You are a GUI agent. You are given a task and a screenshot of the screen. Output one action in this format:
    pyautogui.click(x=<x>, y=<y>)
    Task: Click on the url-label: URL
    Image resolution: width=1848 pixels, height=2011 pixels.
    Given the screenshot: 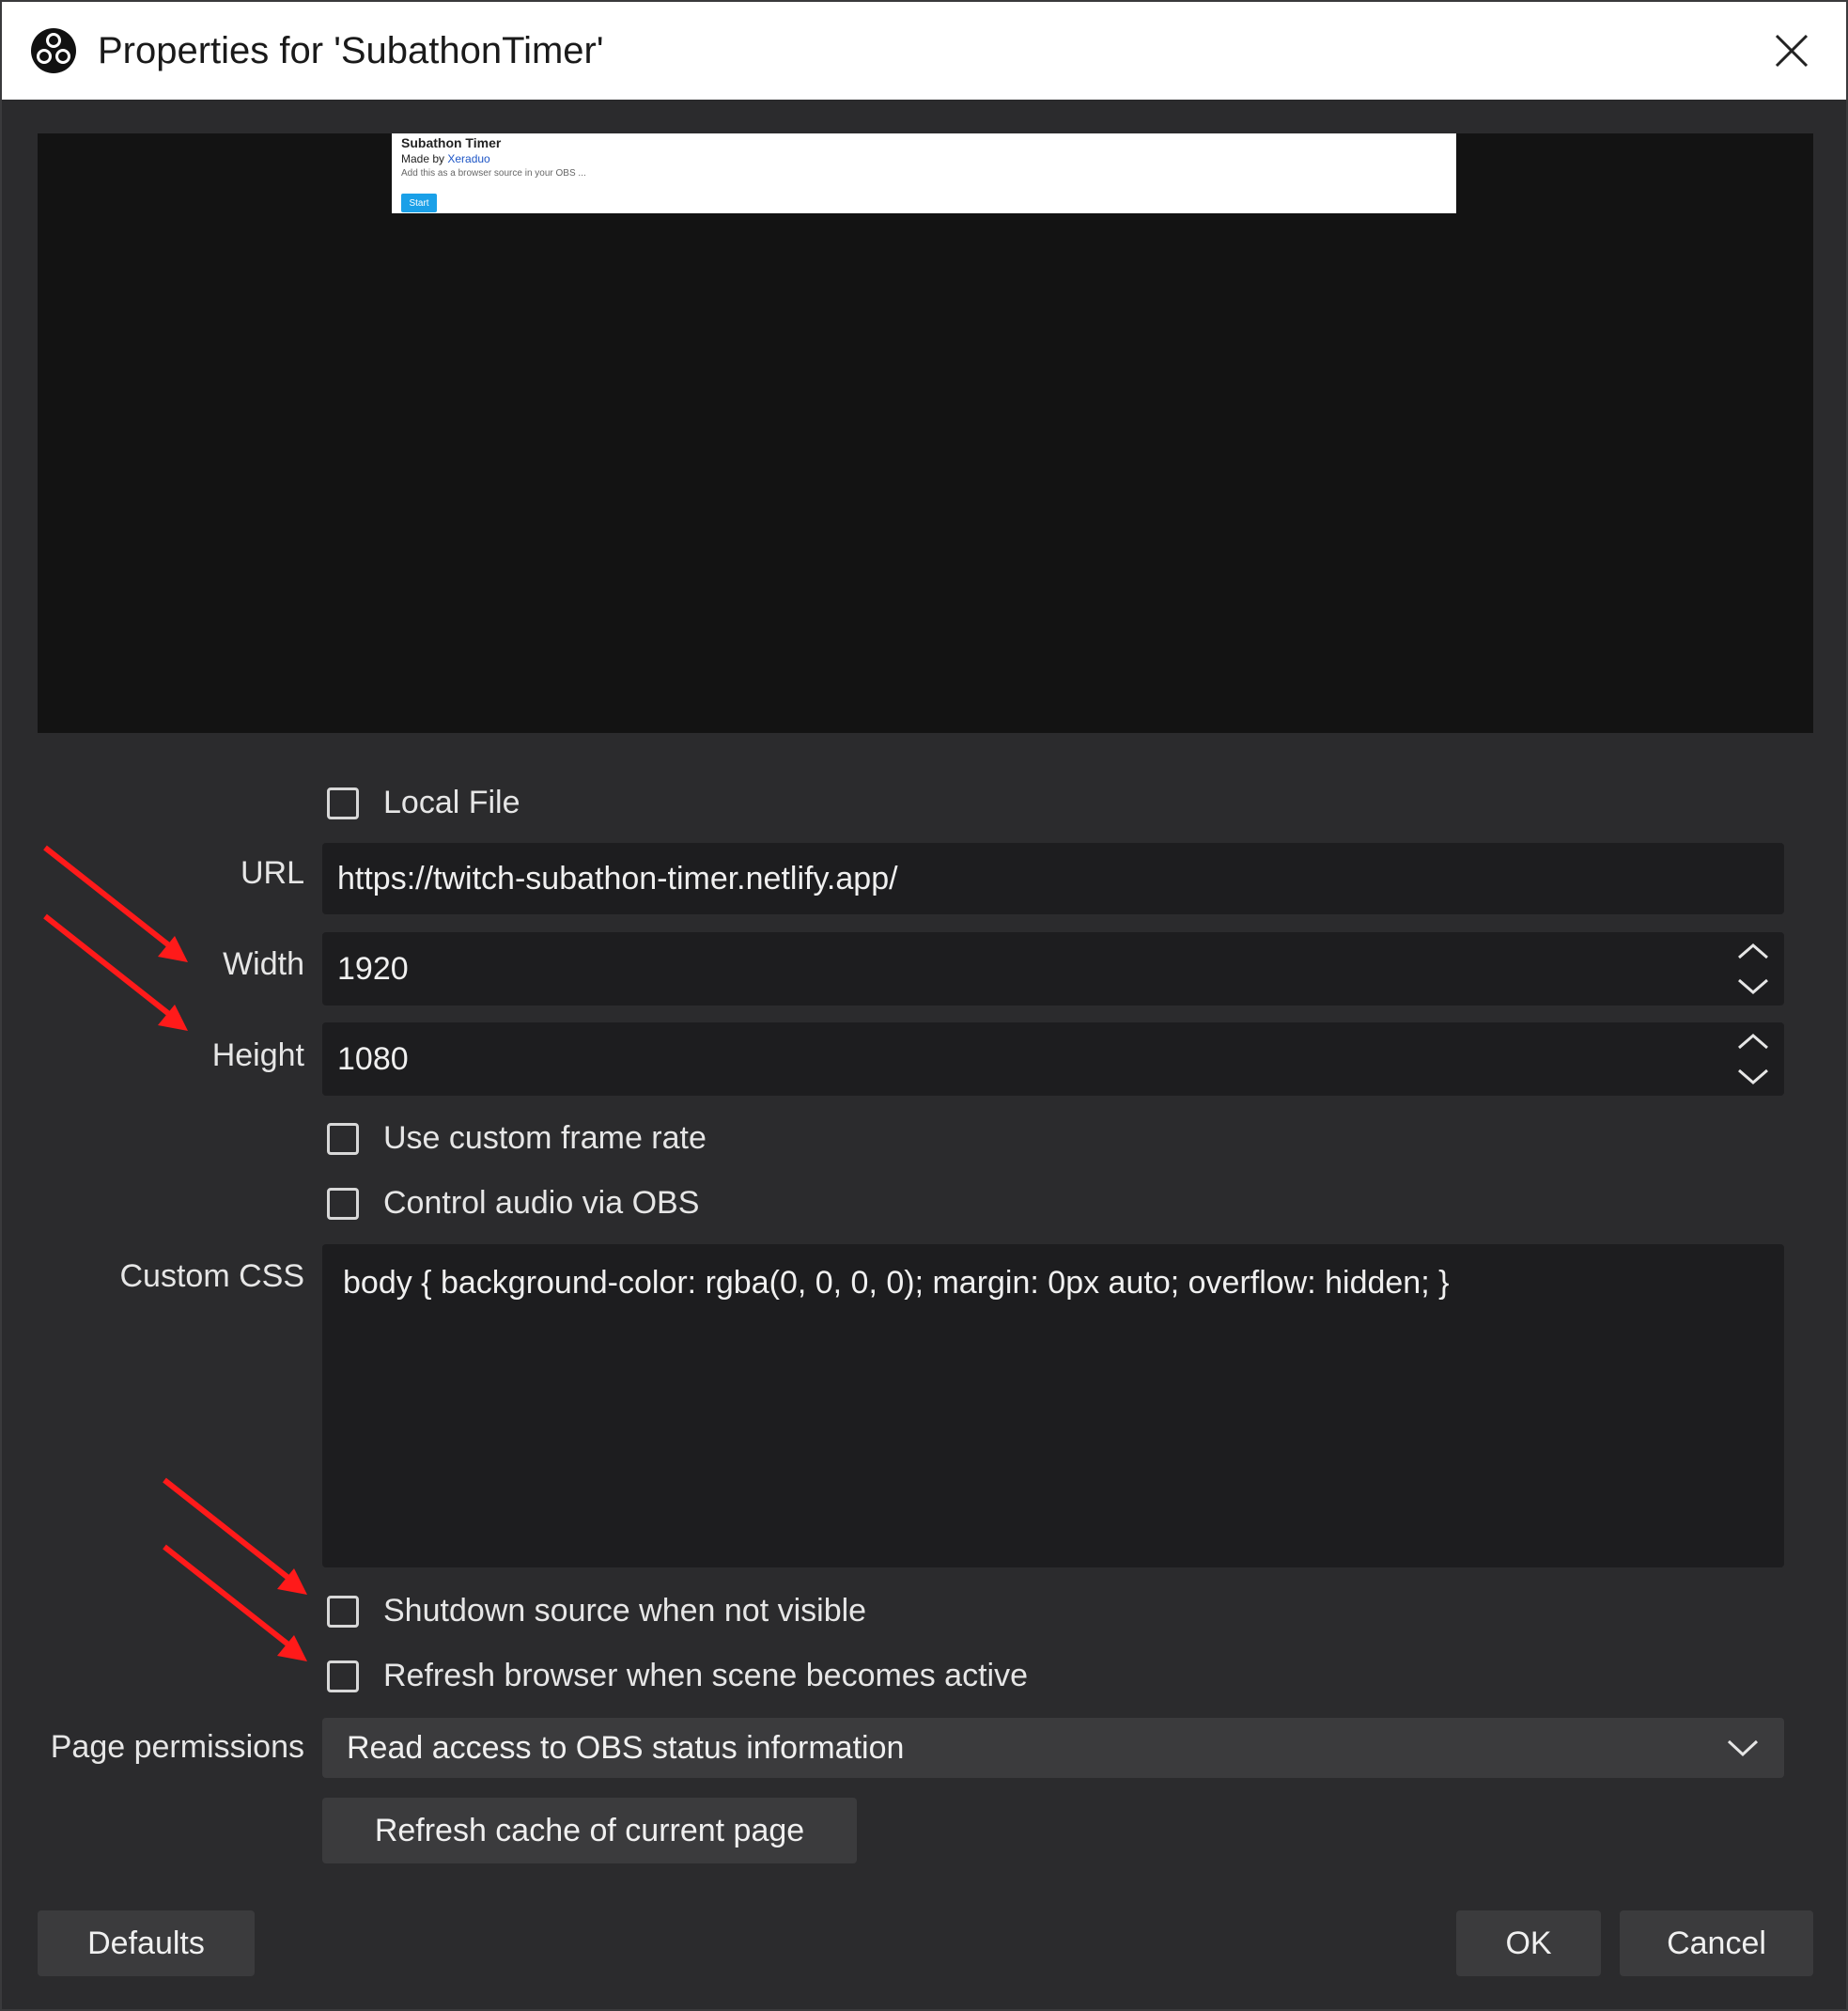 What is the action you would take?
    pyautogui.click(x=272, y=873)
    